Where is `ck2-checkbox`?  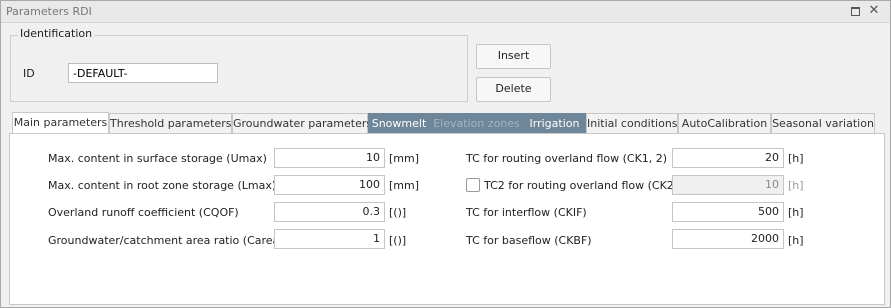
ck2-checkbox is located at coordinates (473, 185).